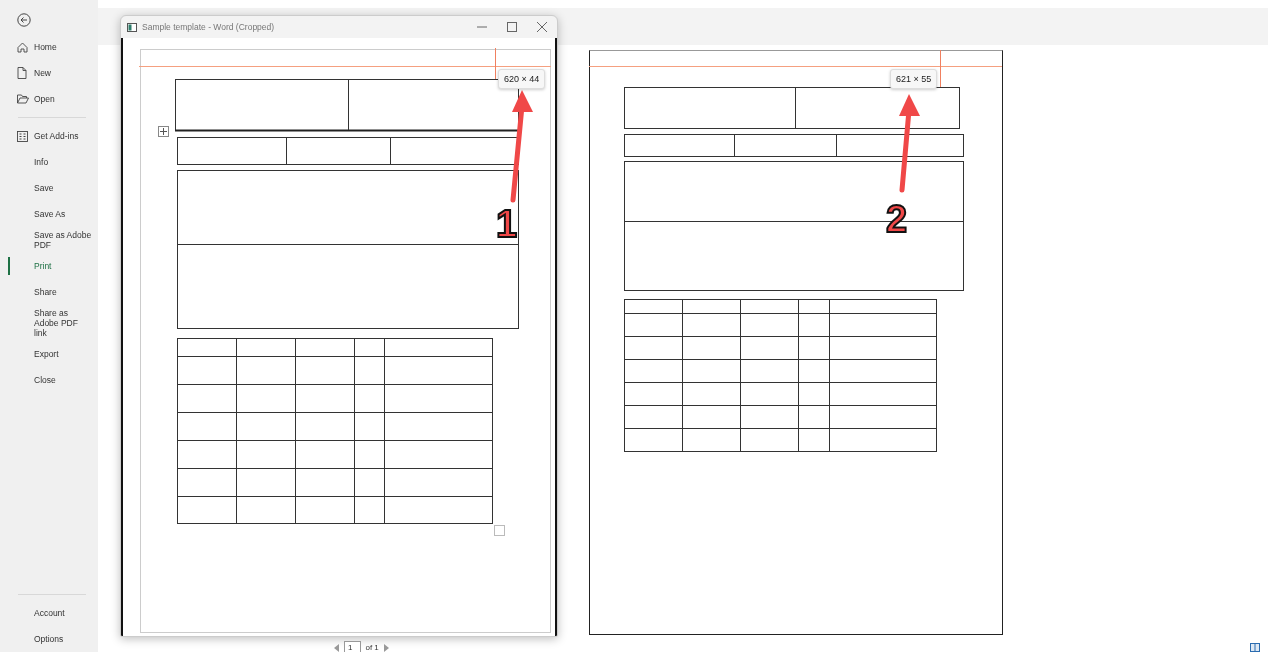  What do you see at coordinates (353, 646) in the screenshot?
I see `page-number-field: 1` at bounding box center [353, 646].